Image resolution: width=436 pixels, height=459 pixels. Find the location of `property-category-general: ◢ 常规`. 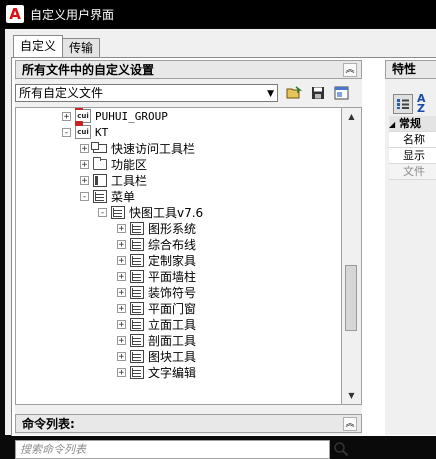

property-category-general: ◢ 常规 is located at coordinates (412, 124).